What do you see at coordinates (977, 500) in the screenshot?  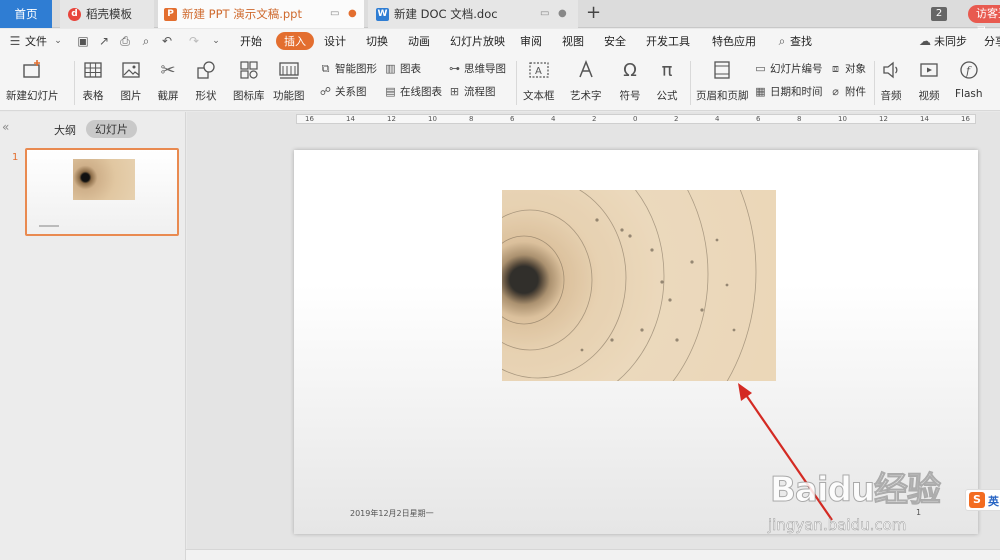 I see `sogou-s-icon: S` at bounding box center [977, 500].